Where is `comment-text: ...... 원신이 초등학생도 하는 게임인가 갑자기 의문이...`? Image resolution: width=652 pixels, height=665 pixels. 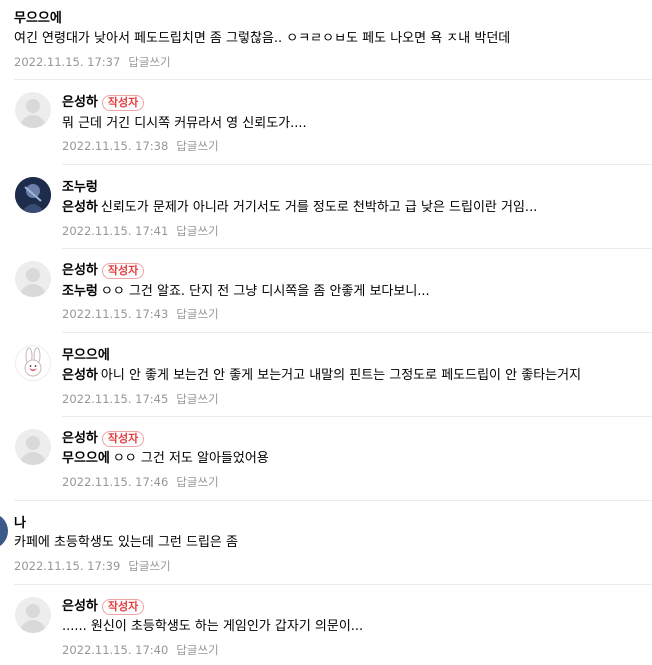
comment-text: ...... 원신이 초등학생도 하는 게임인가 갑자기 의문이... is located at coordinates (213, 626).